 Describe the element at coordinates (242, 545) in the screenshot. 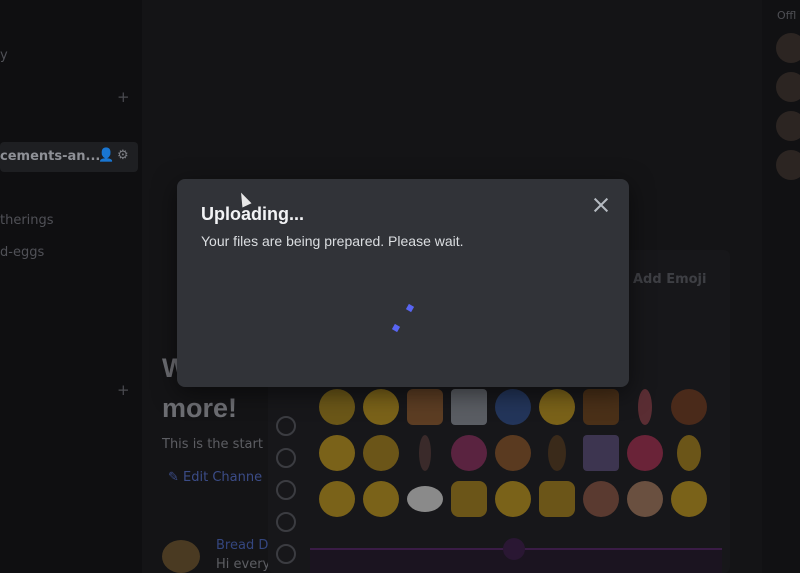

I see `message-author: Bread D` at that location.